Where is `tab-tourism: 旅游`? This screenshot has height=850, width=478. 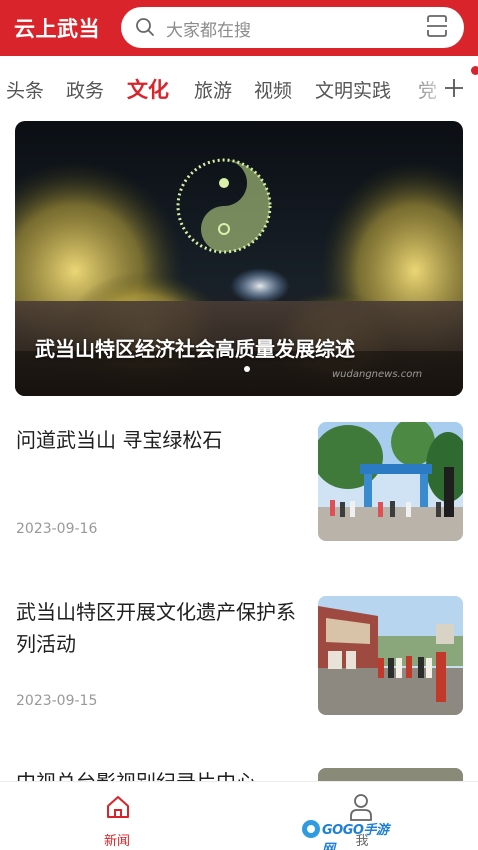
tab-tourism: 旅游 is located at coordinates (213, 89).